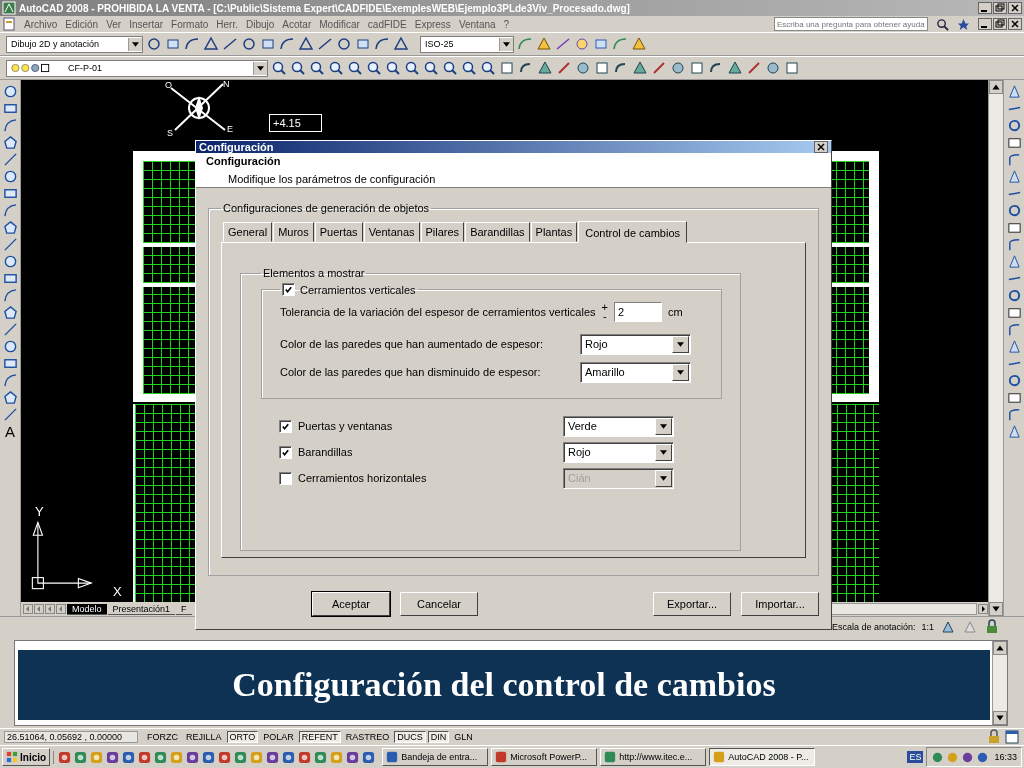 Image resolution: width=1024 pixels, height=768 pixels. Describe the element at coordinates (948, 627) in the screenshot. I see `annotation-icon` at that location.